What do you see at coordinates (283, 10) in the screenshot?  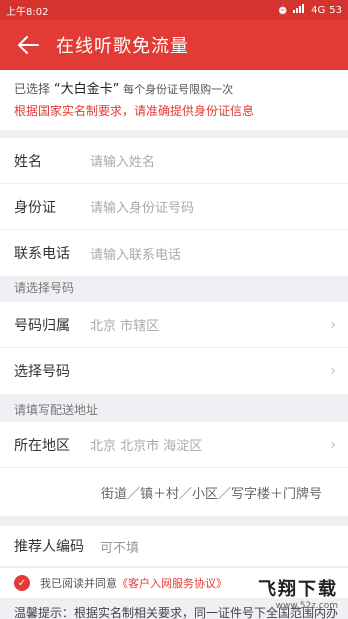 I see `alarm-icon: ⏰` at bounding box center [283, 10].